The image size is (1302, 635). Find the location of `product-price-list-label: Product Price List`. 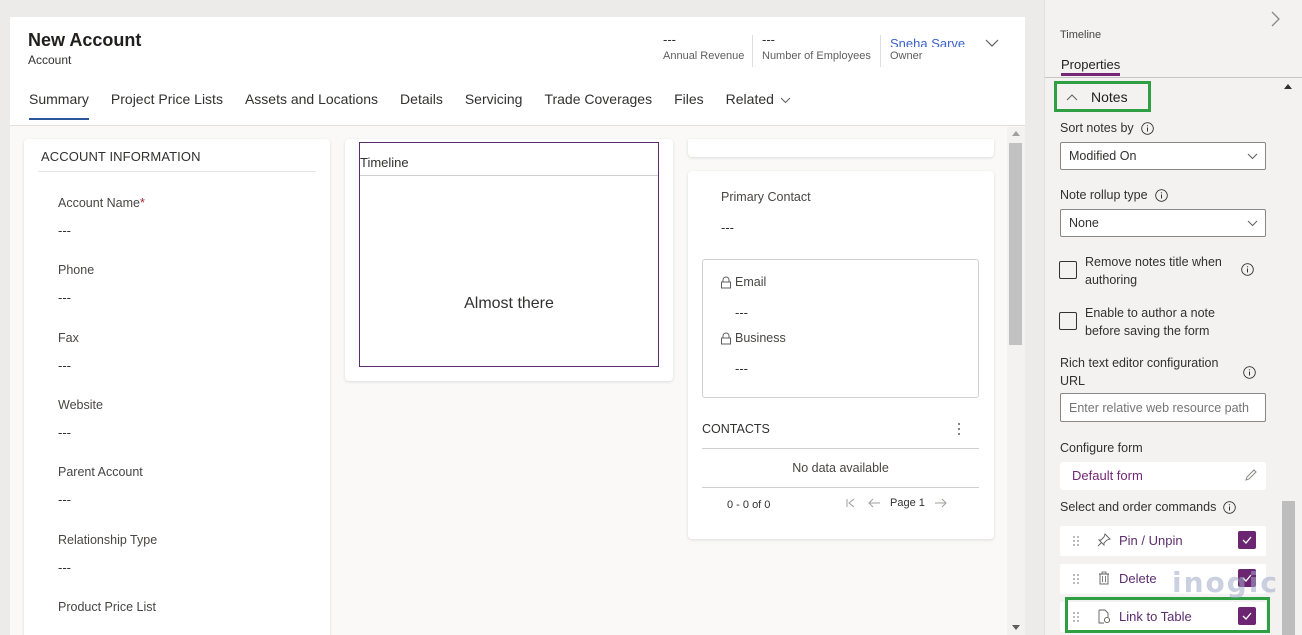

product-price-list-label: Product Price List is located at coordinates (107, 607).